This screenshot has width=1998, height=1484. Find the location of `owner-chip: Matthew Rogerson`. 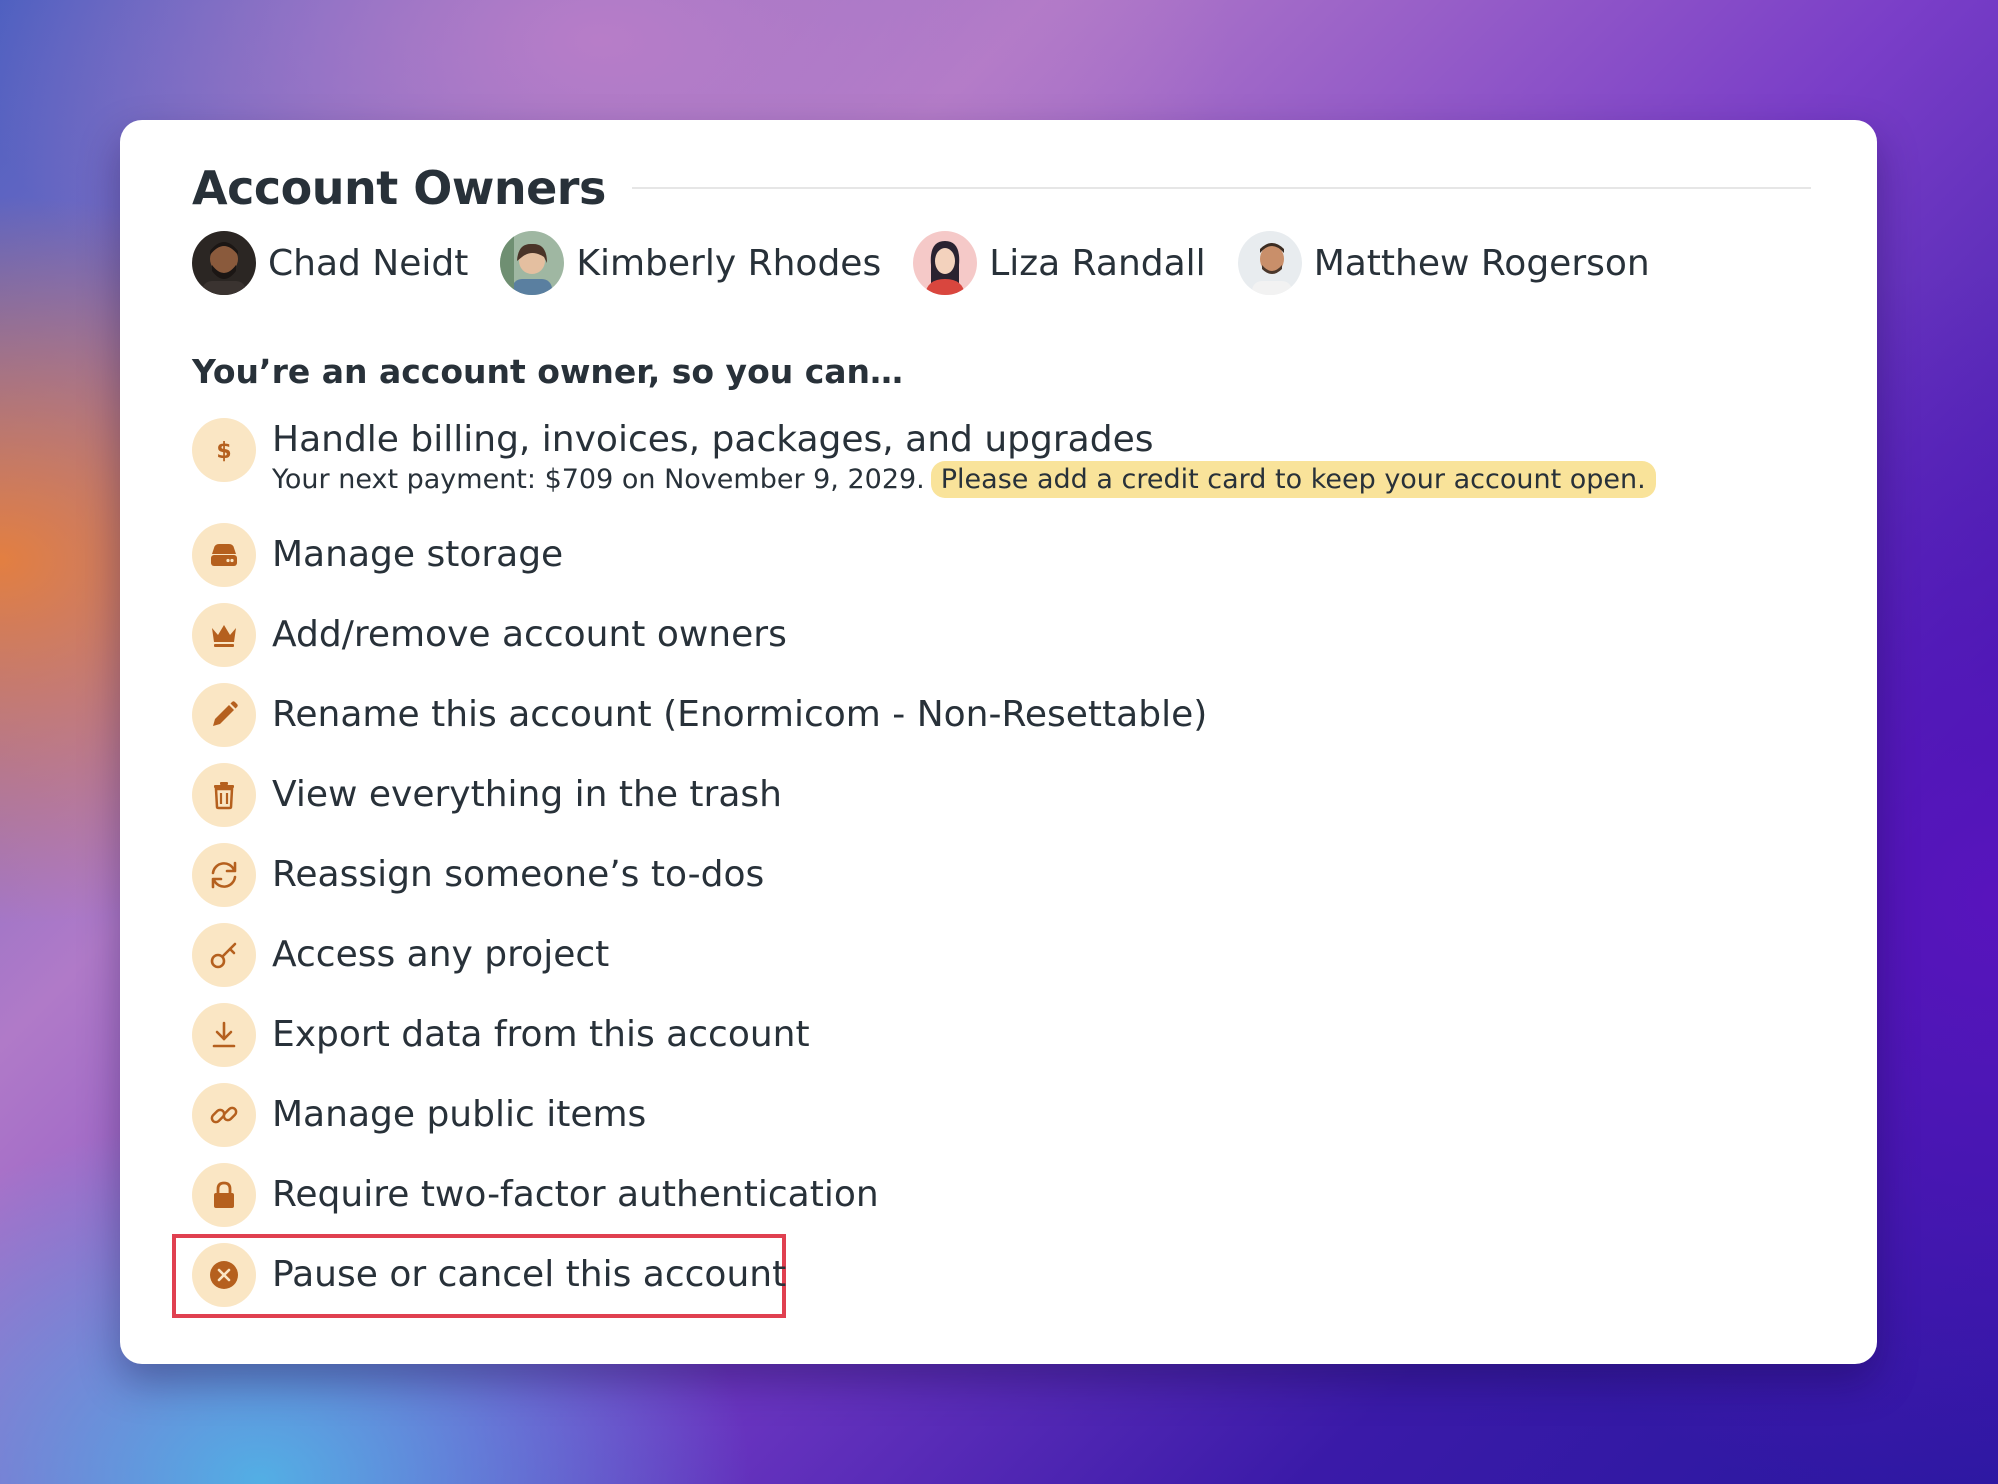

owner-chip: Matthew Rogerson is located at coordinates (1443, 263).